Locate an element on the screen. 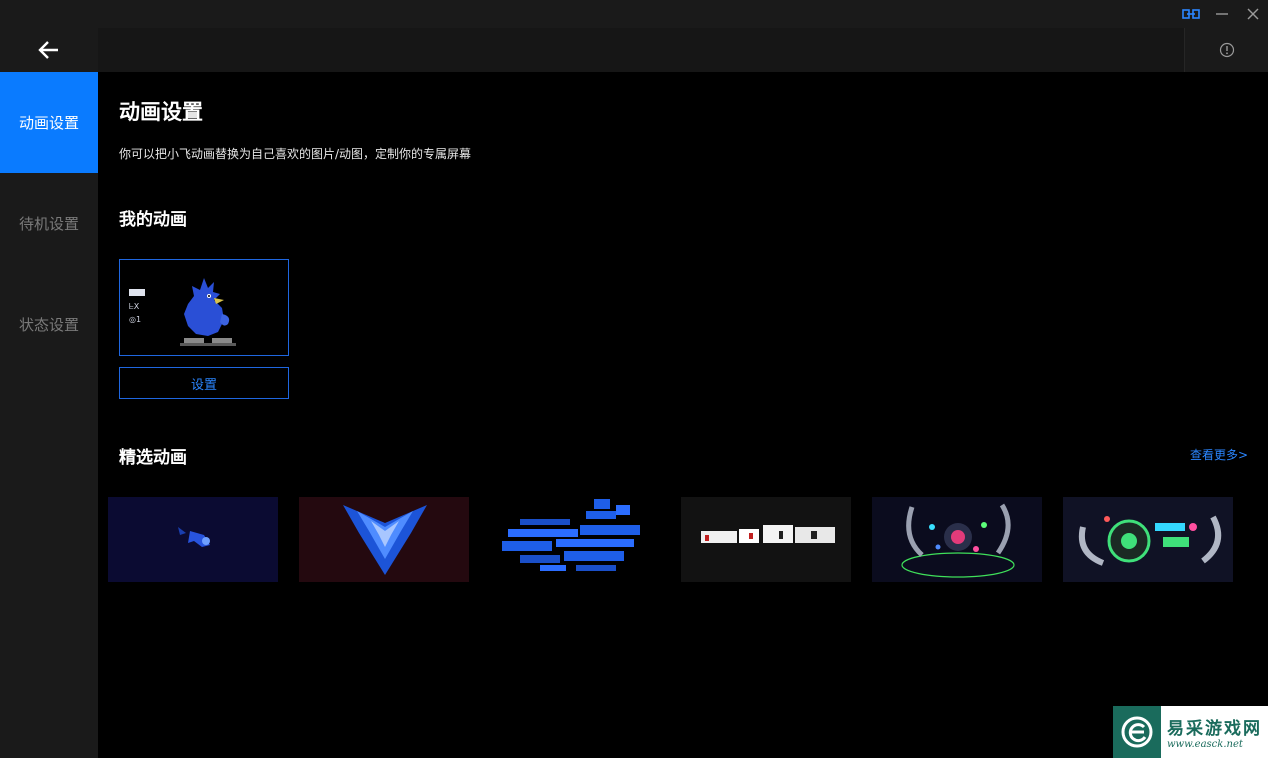 The width and height of the screenshot is (1268, 758). featured-thumbnails is located at coordinates (678, 540).